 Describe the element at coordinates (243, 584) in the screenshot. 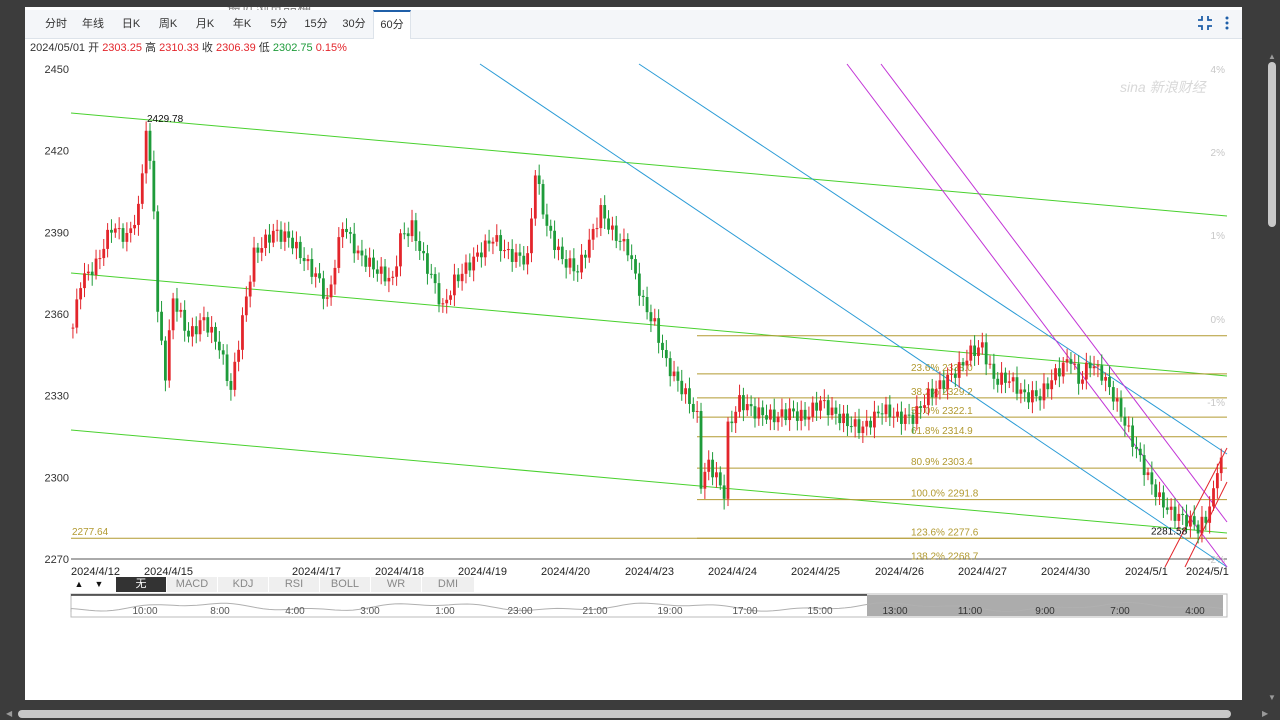

I see `indicator-kdj: KDJ` at that location.